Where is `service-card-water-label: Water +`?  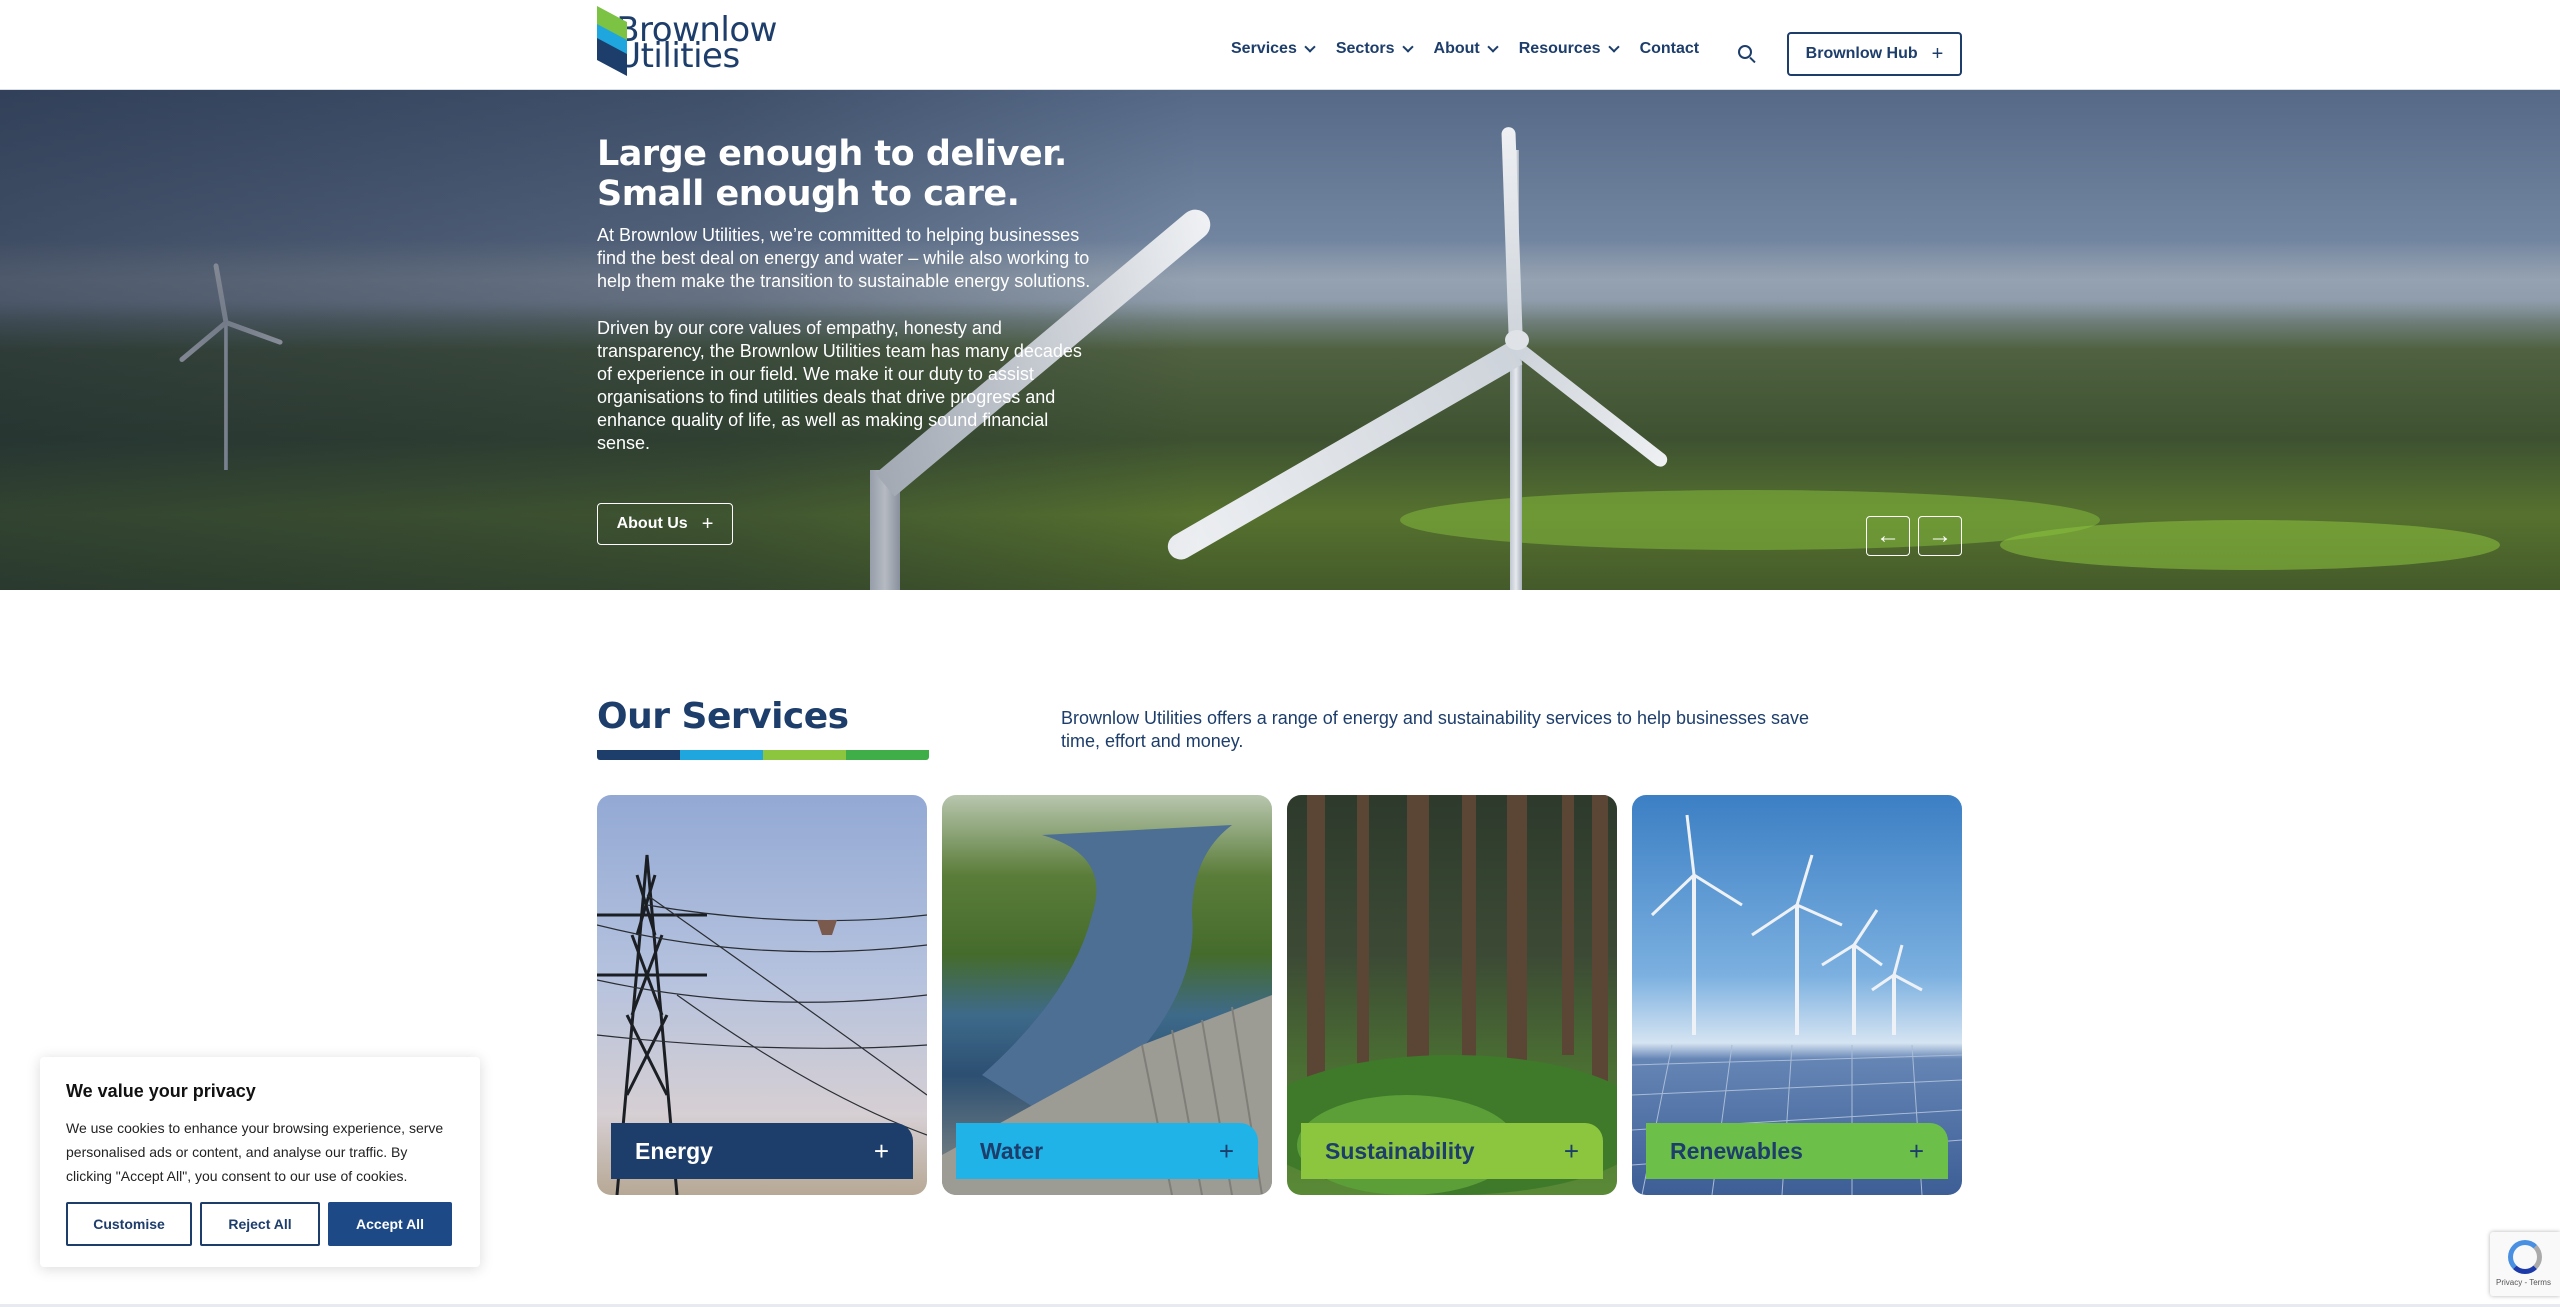
service-card-water-label: Water + is located at coordinates (1107, 1151).